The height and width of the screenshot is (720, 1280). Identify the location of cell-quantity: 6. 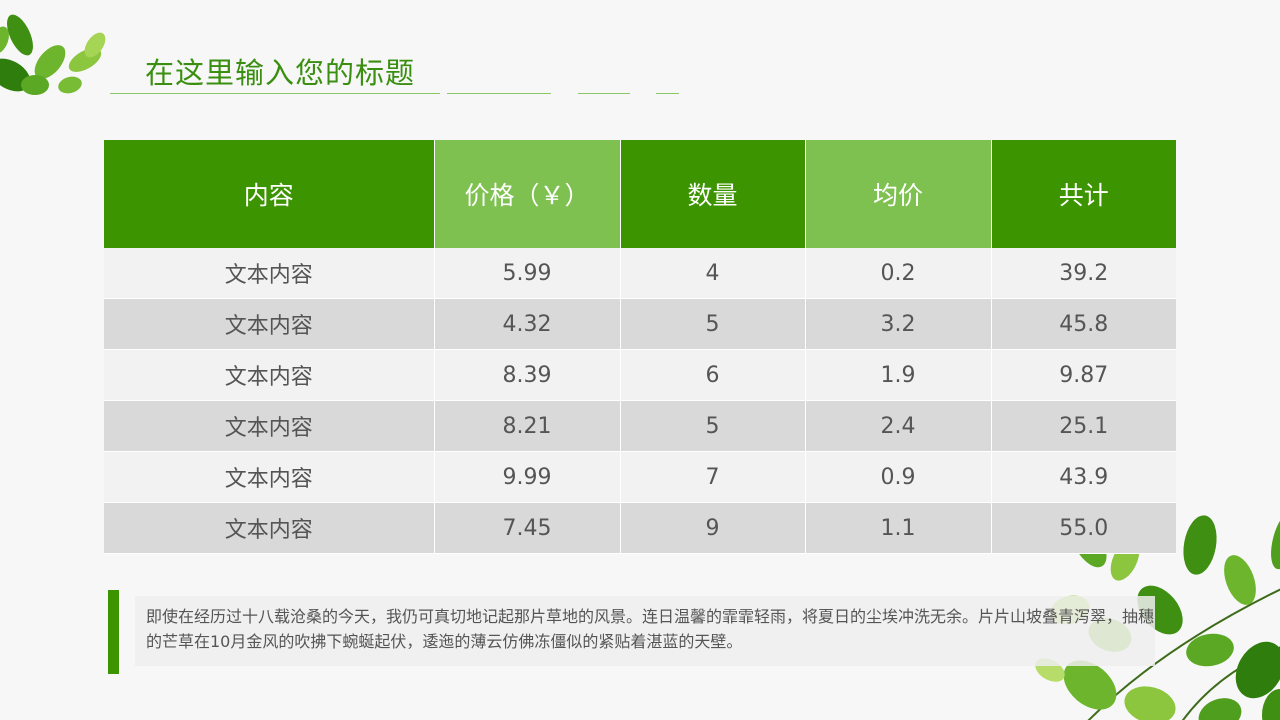
(713, 375).